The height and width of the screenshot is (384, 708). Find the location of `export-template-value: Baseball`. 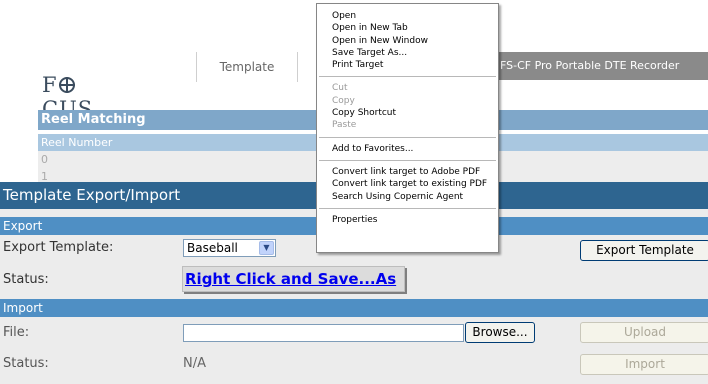

export-template-value: Baseball is located at coordinates (212, 248).